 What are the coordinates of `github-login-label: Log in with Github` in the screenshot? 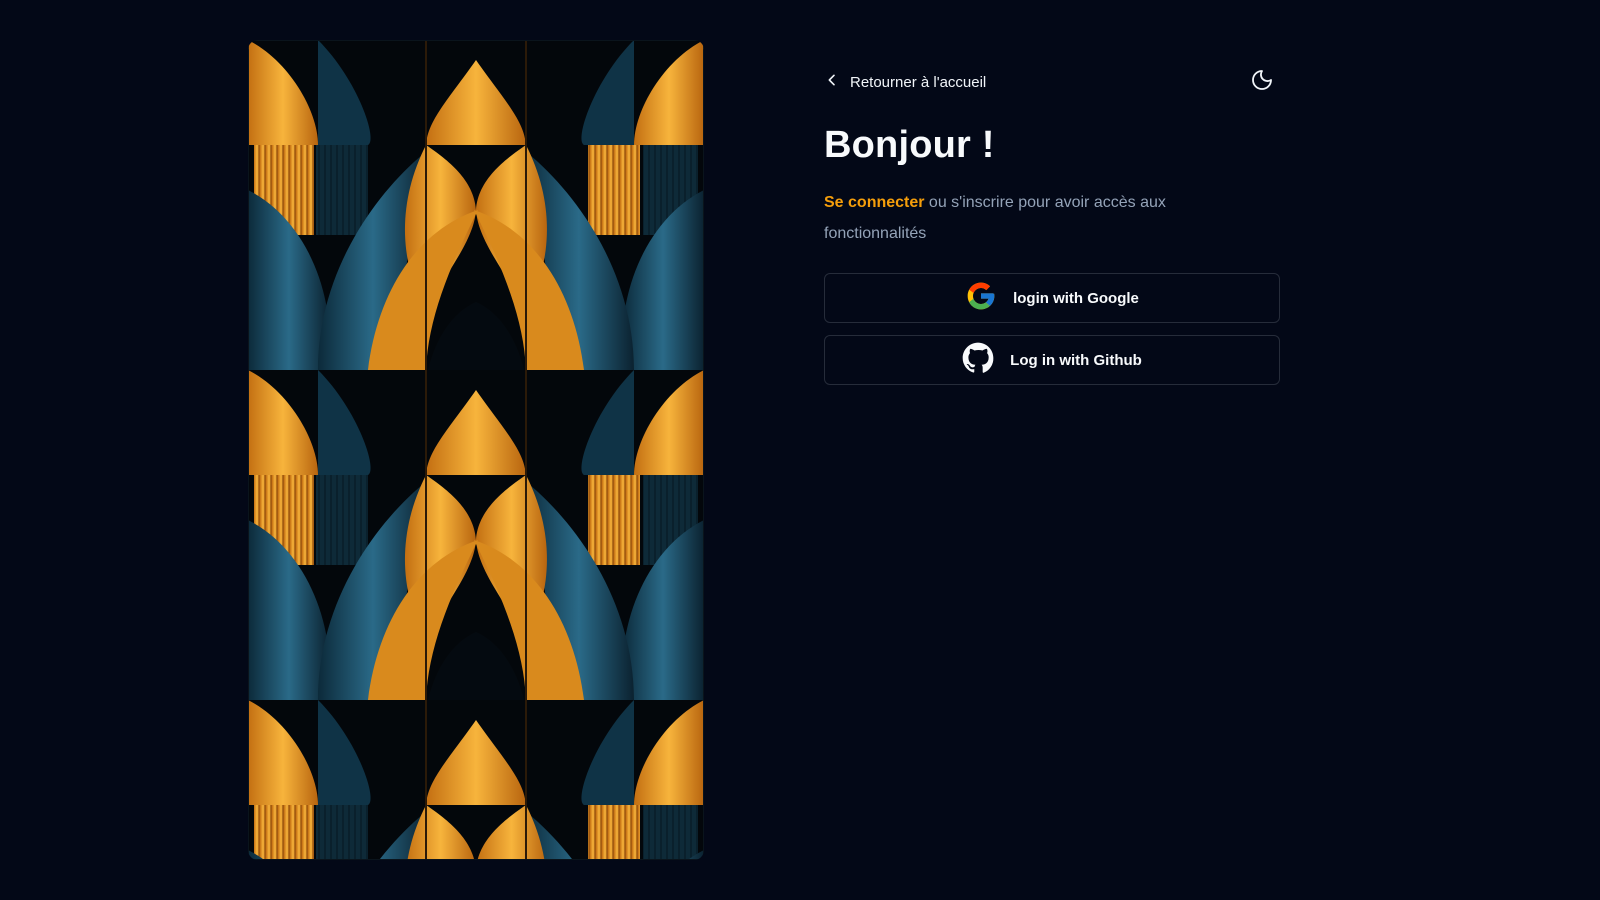 It's located at (1076, 360).